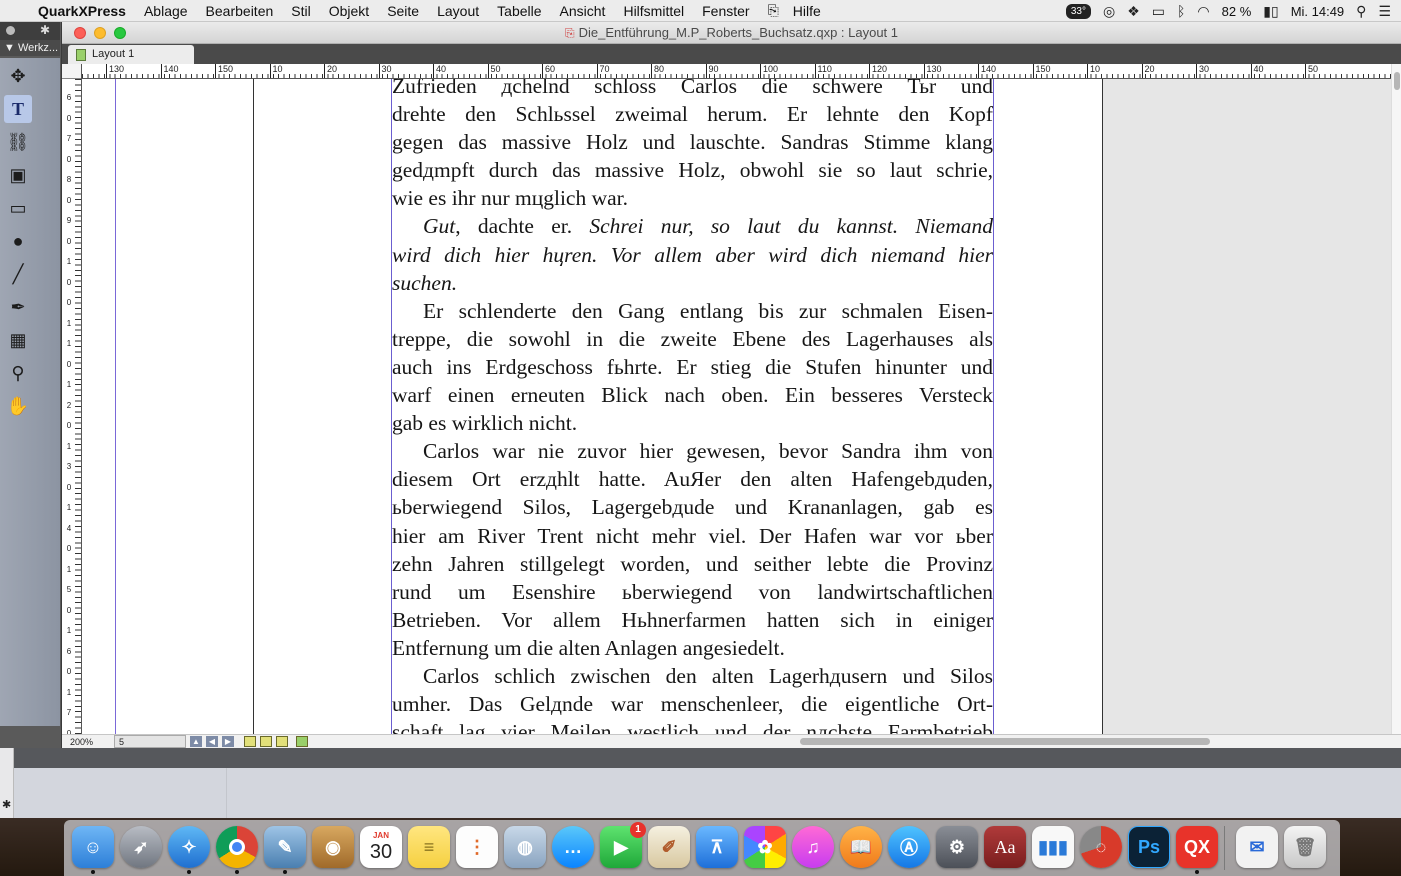 The image size is (1401, 876). Describe the element at coordinates (72, 399) in the screenshot. I see `vertical-ruler: 60708090100110120130140150160170` at that location.